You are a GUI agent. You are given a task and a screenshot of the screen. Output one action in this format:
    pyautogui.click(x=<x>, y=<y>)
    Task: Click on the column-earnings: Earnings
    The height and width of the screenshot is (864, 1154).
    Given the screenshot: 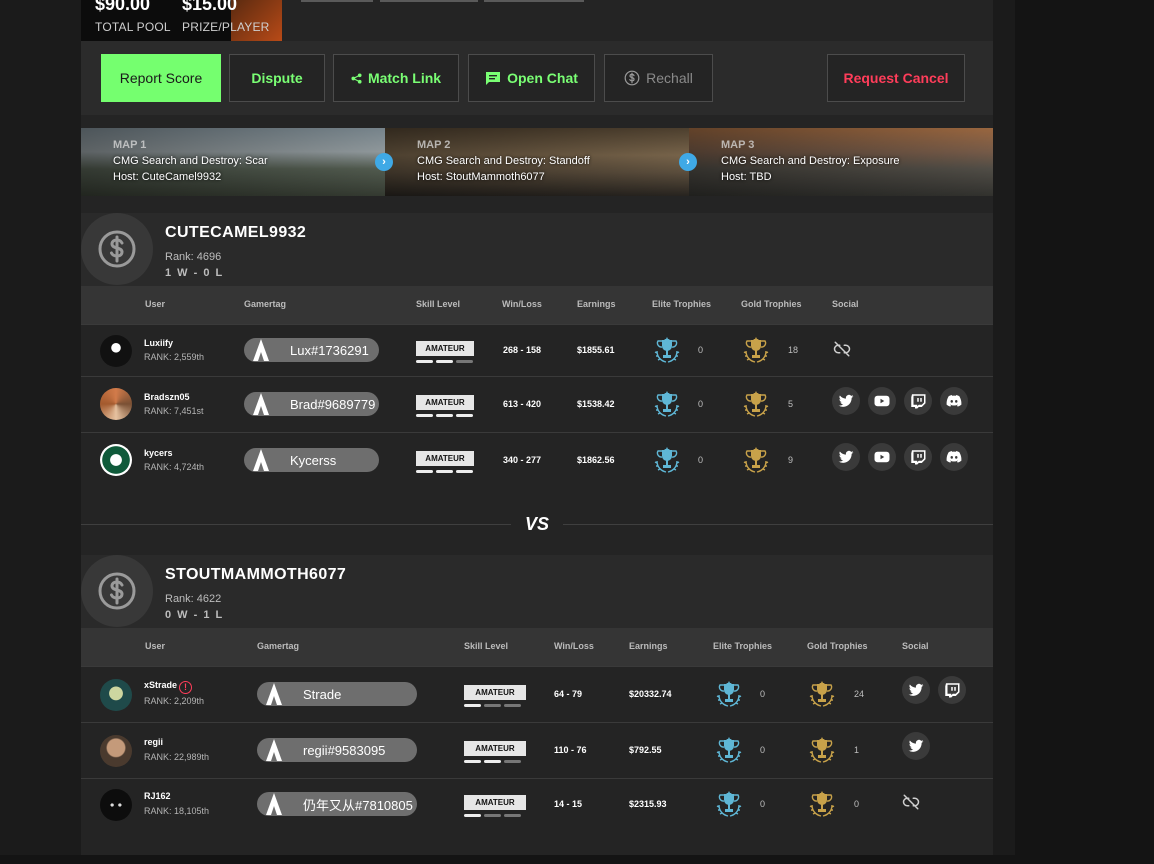 What is the action you would take?
    pyautogui.click(x=648, y=646)
    